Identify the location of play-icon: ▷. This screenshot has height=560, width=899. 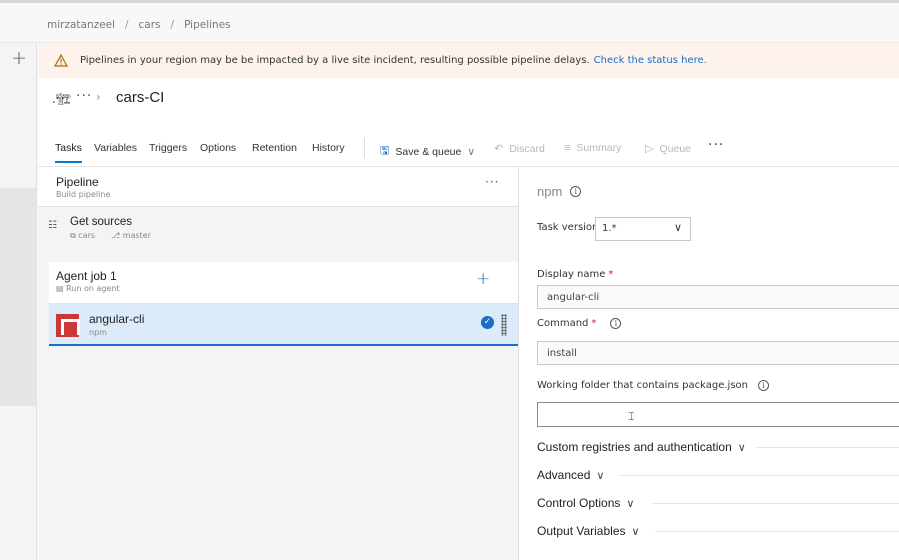
(649, 149).